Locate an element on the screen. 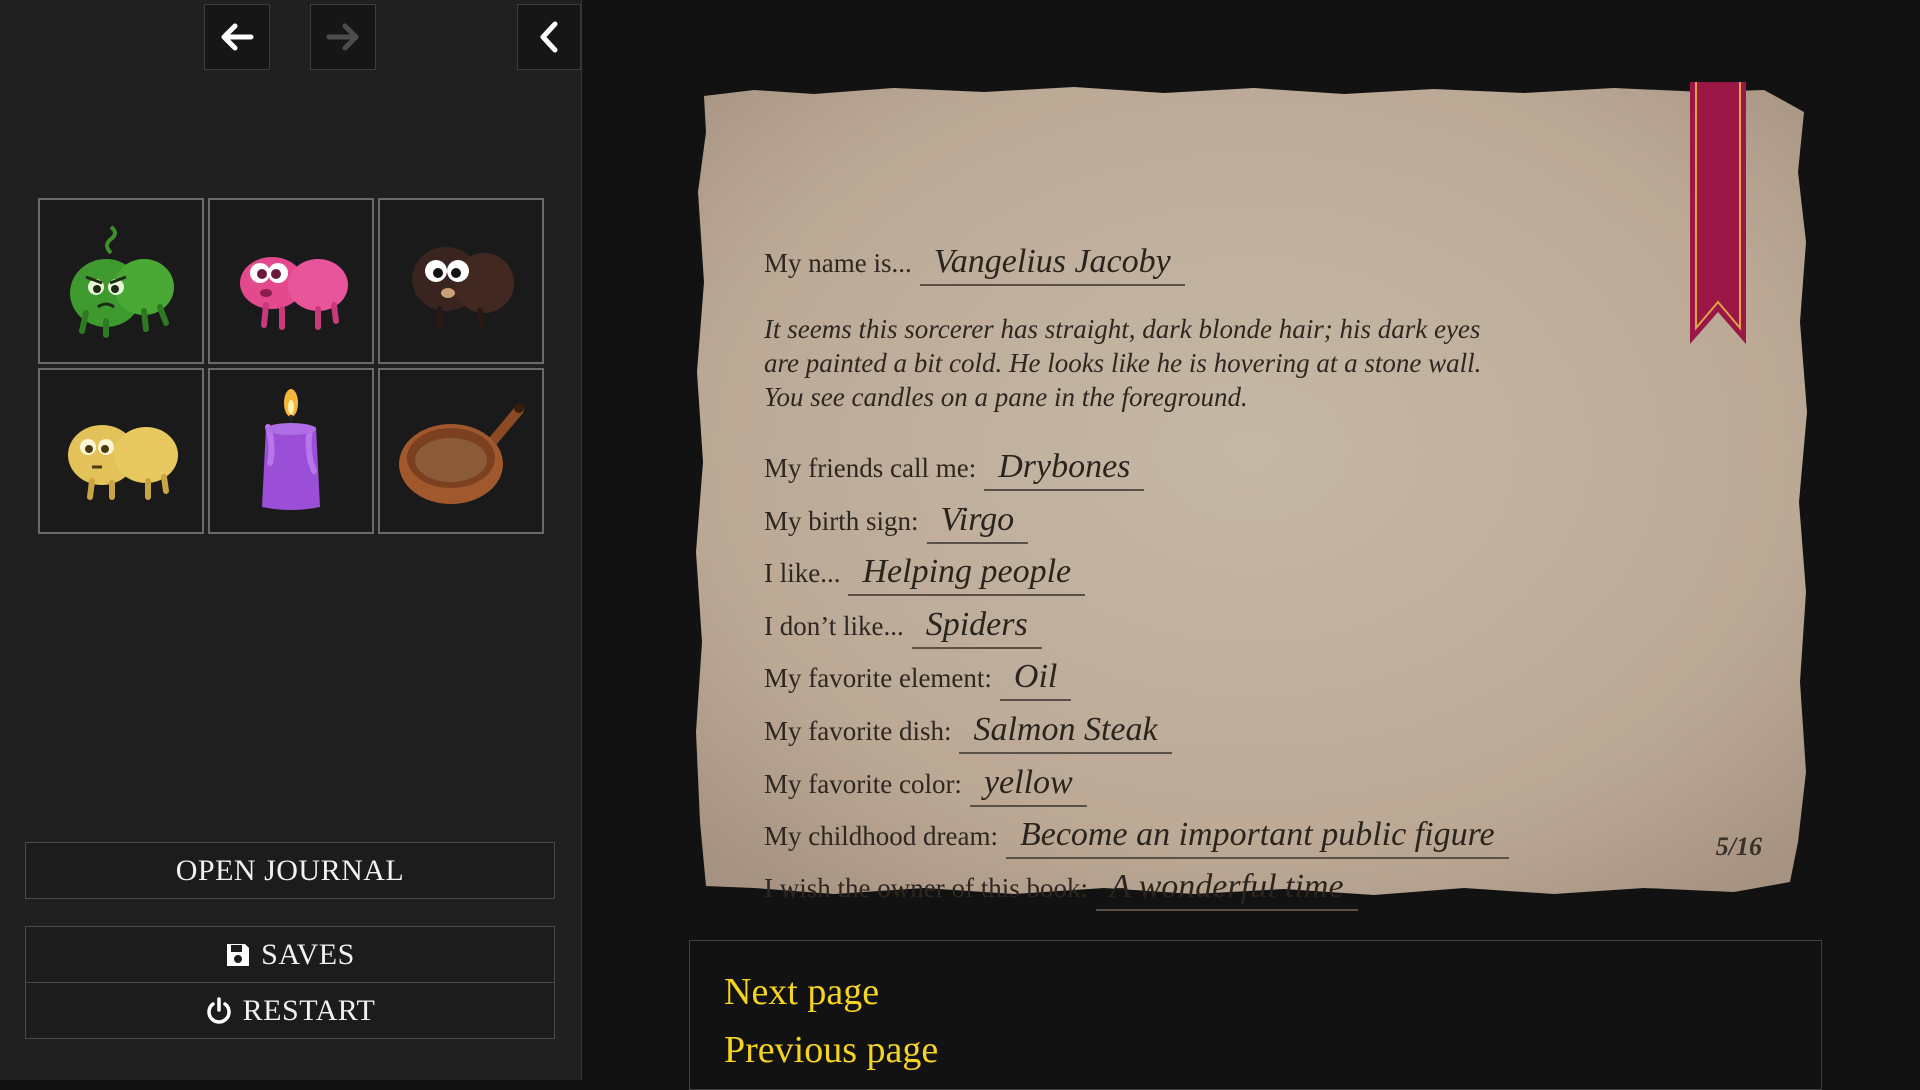  open-journal-button: OPEN JOURNAL is located at coordinates (290, 870).